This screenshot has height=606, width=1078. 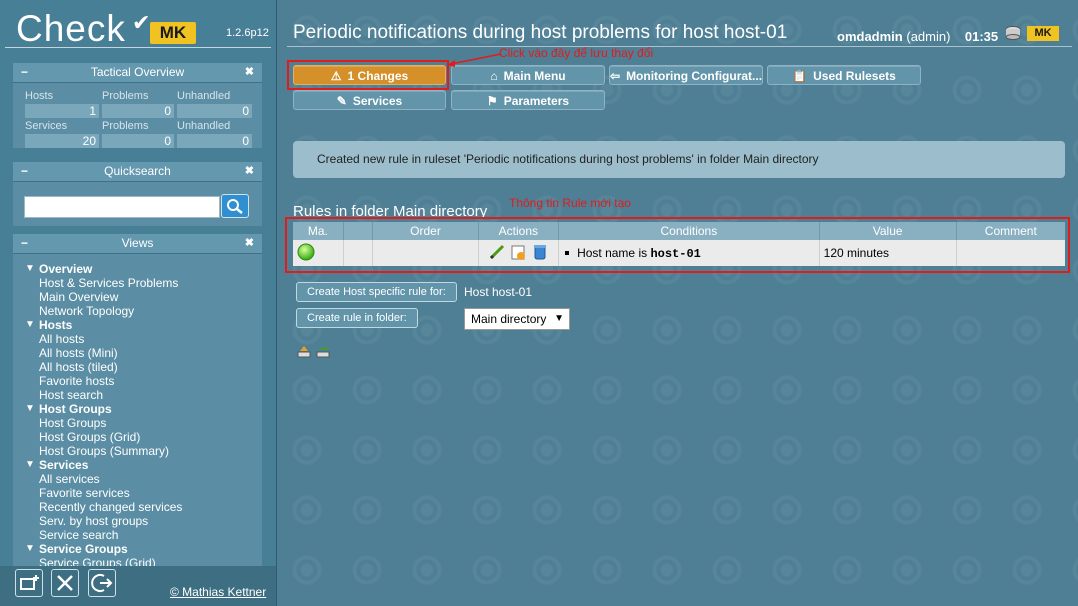 I want to click on folder-select-value: Main directory, so click(x=509, y=319).